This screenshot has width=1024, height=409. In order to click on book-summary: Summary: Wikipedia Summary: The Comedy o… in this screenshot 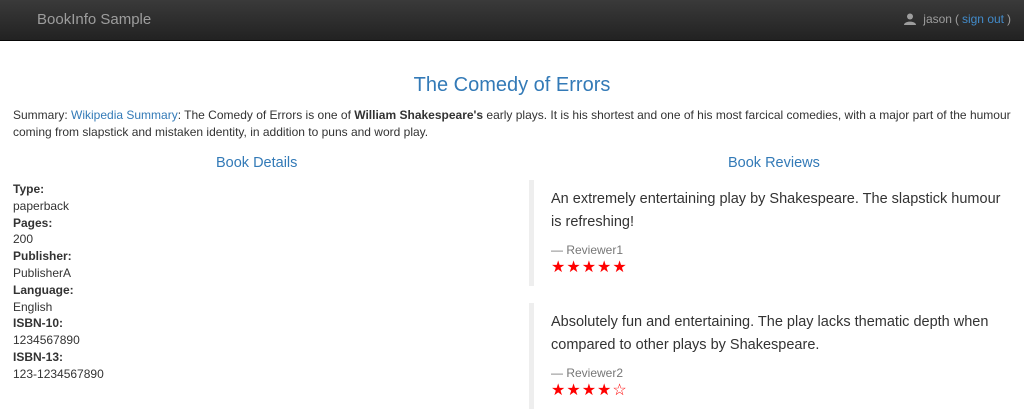, I will do `click(513, 124)`.